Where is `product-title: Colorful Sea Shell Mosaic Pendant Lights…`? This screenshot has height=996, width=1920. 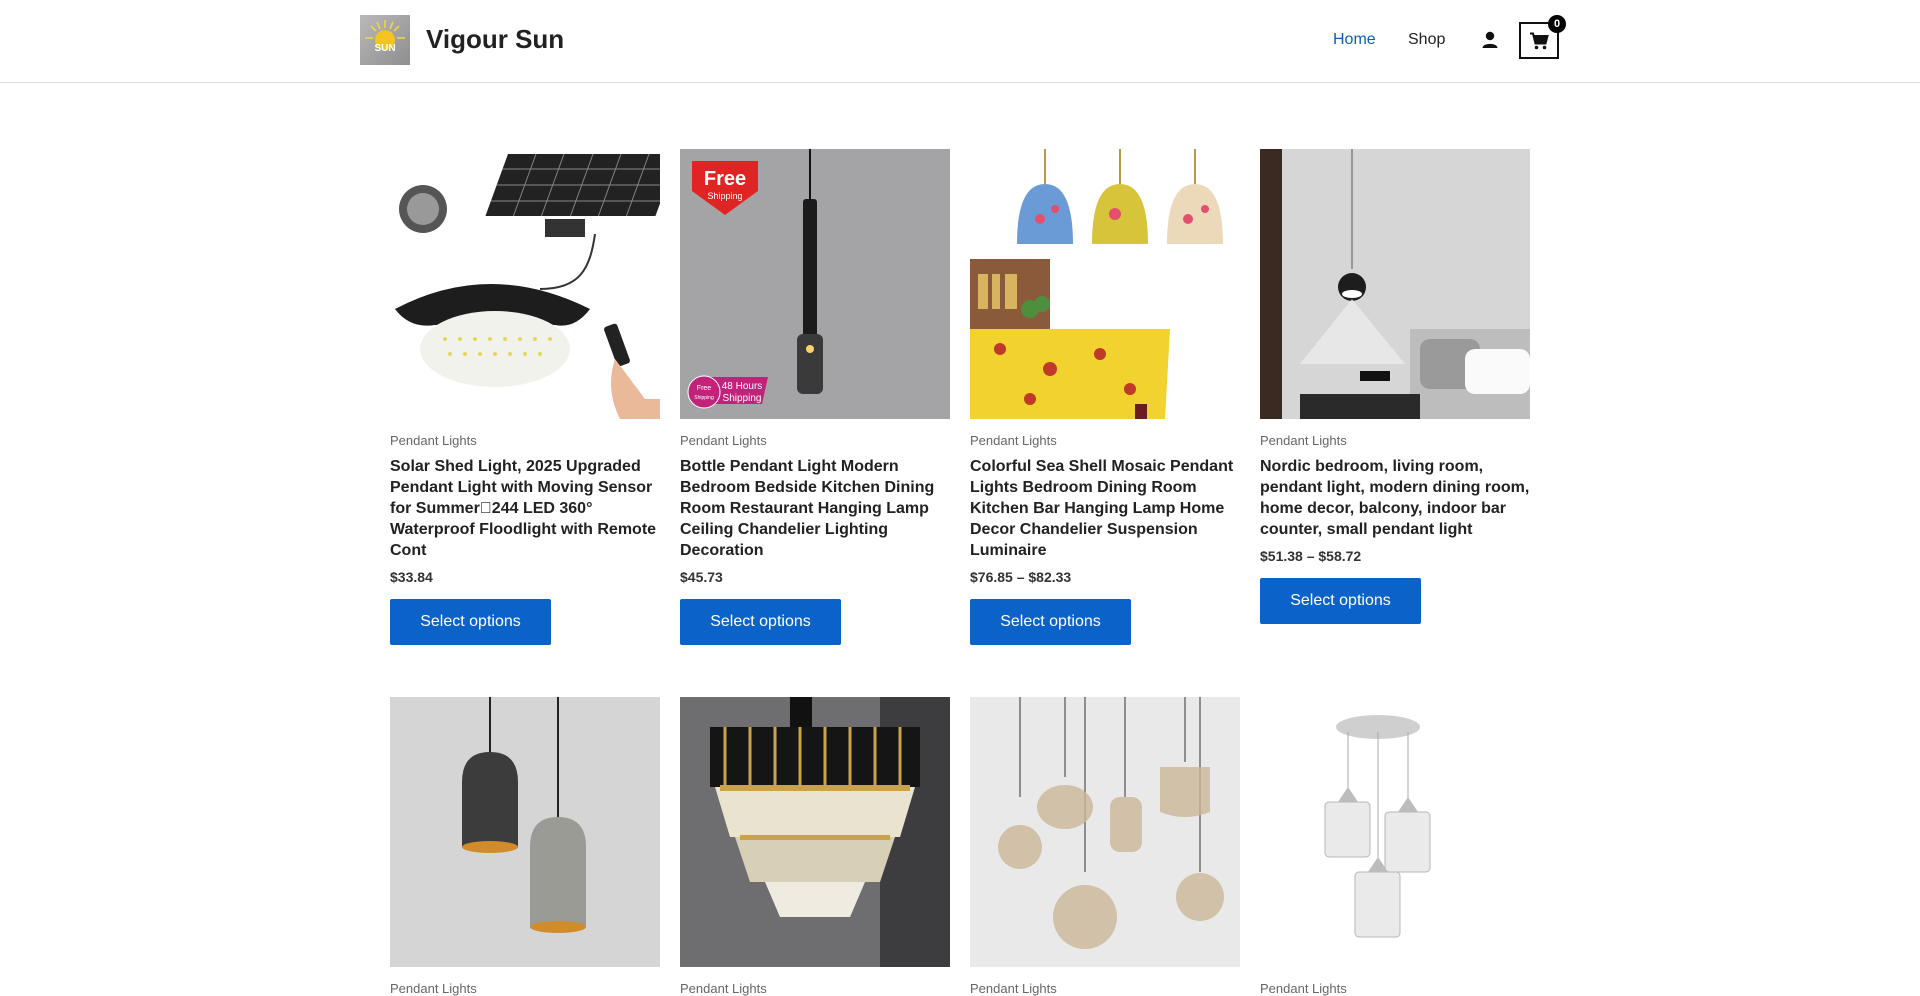 product-title: Colorful Sea Shell Mosaic Pendant Lights… is located at coordinates (1105, 508).